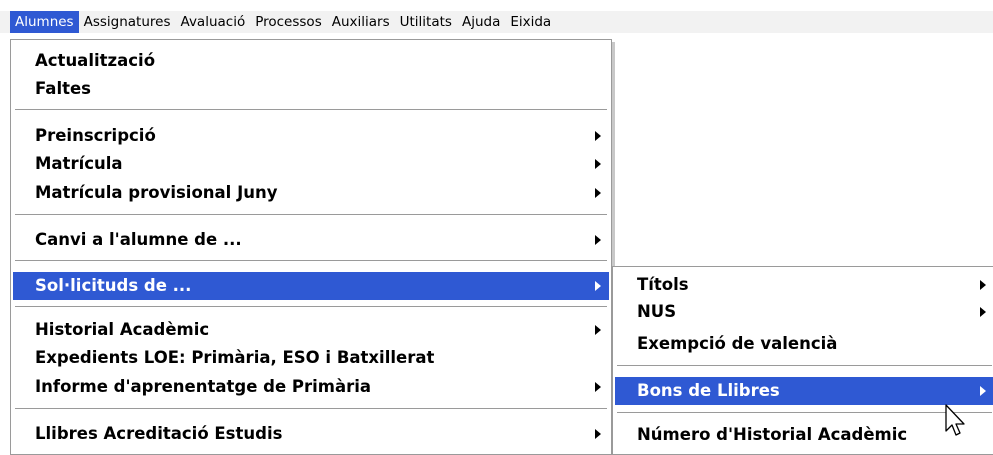  Describe the element at coordinates (311, 330) in the screenshot. I see `menu-item-historial-academic: Historial Acadèmic` at that location.